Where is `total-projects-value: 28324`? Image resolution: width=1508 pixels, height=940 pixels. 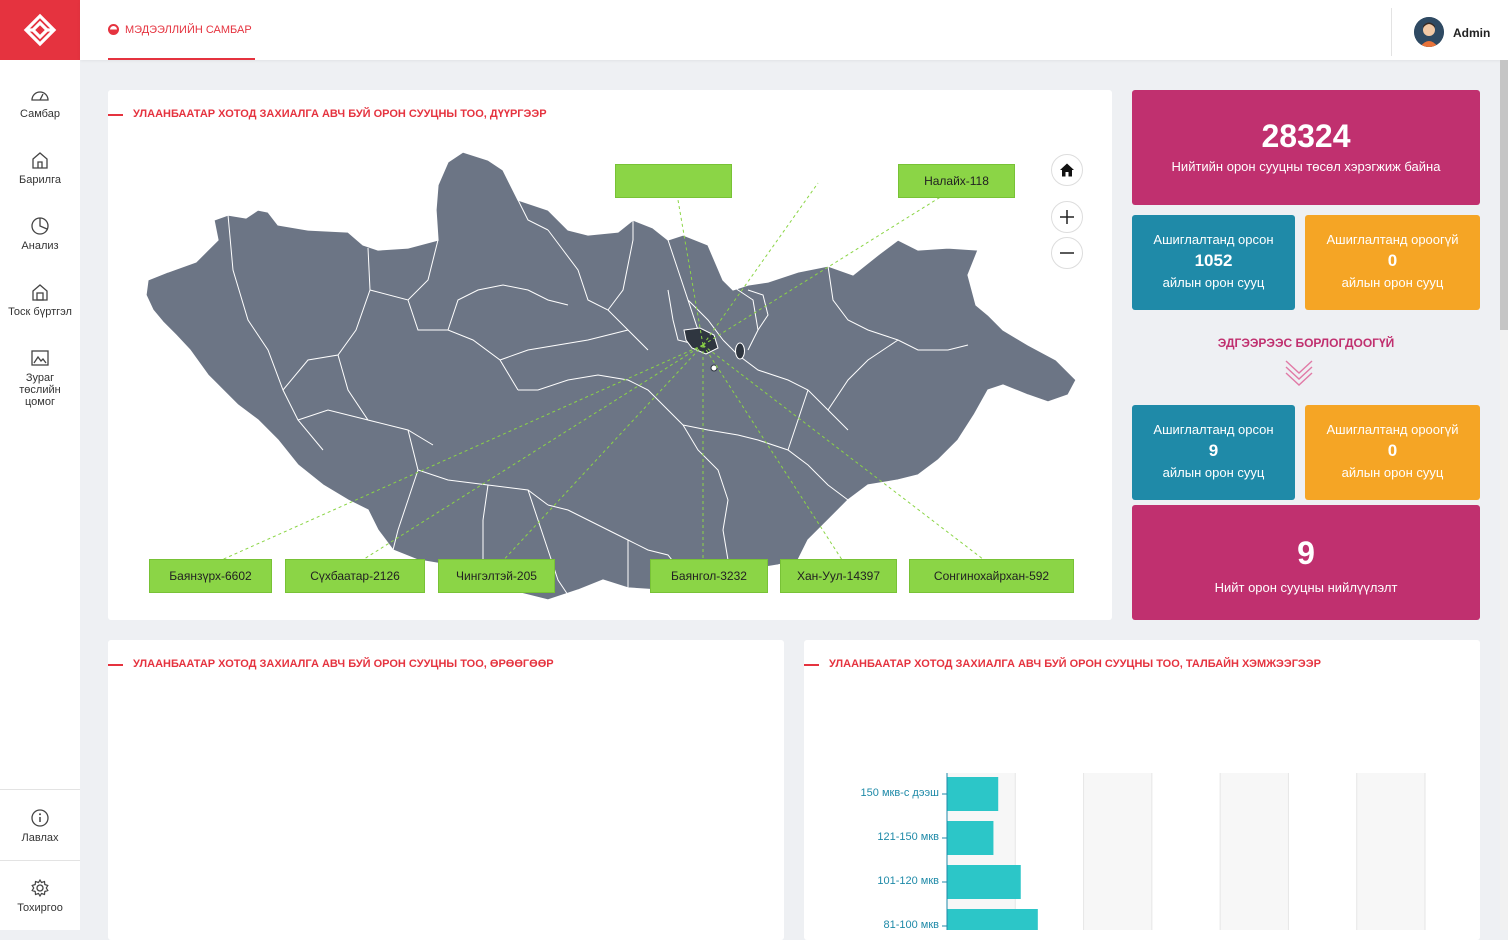
total-projects-value: 28324 is located at coordinates (1306, 136).